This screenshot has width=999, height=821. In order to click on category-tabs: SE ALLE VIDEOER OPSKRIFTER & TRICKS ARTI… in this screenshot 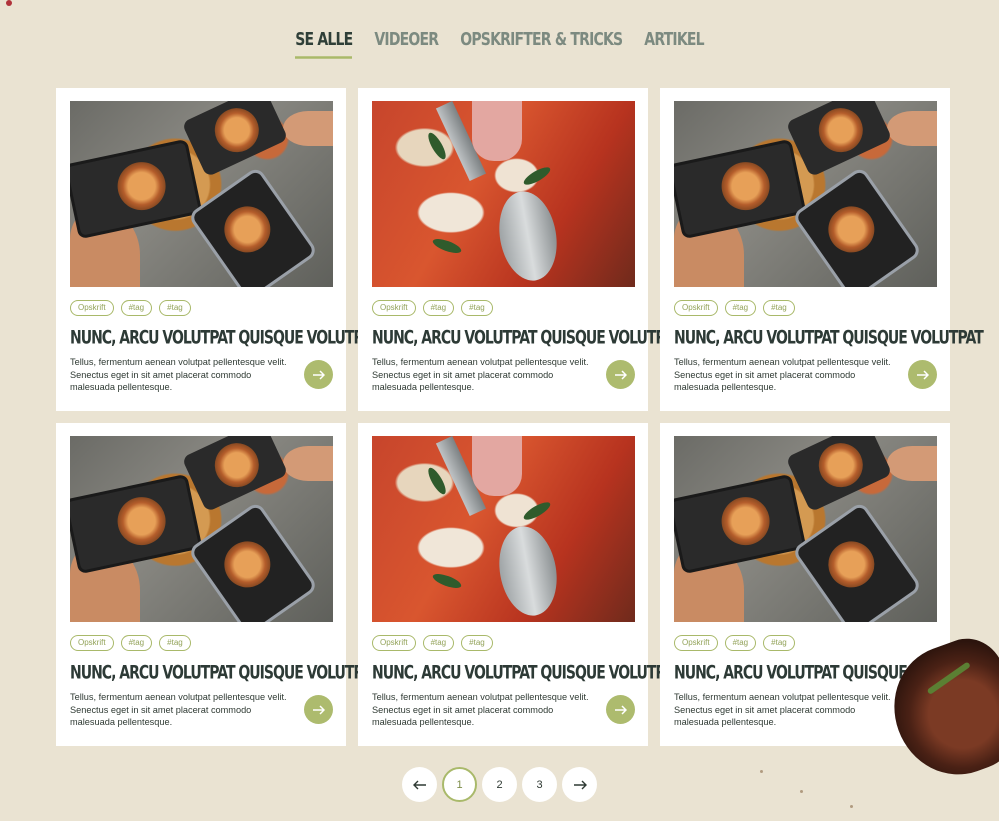, I will do `click(499, 44)`.